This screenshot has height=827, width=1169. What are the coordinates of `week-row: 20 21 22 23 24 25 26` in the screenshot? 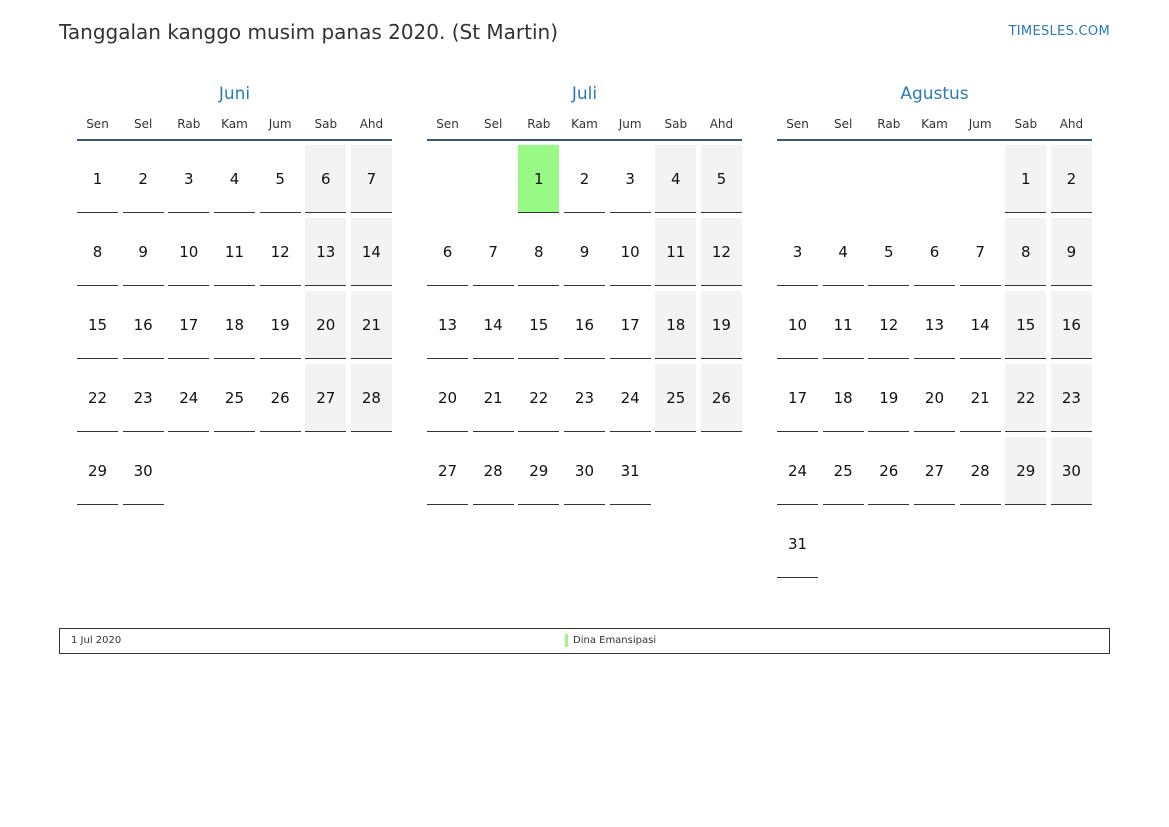 It's located at (584, 400).